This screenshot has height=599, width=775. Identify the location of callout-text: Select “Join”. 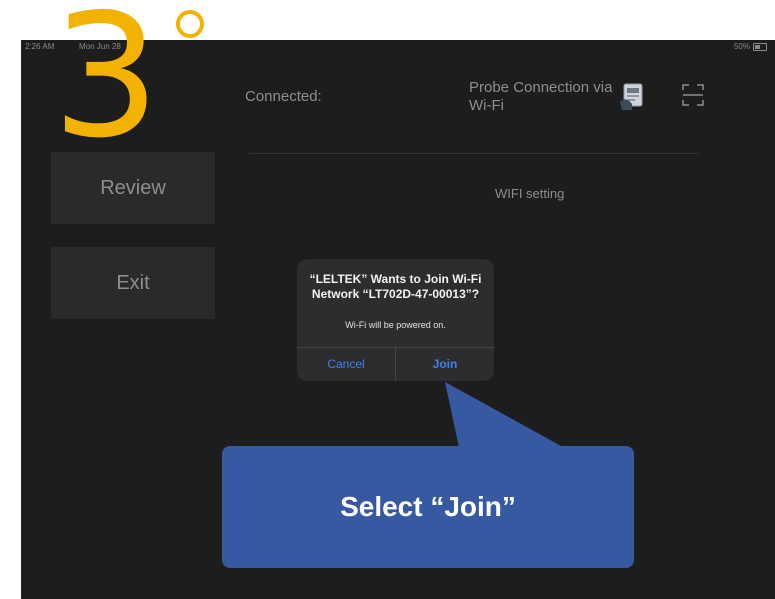
(428, 506).